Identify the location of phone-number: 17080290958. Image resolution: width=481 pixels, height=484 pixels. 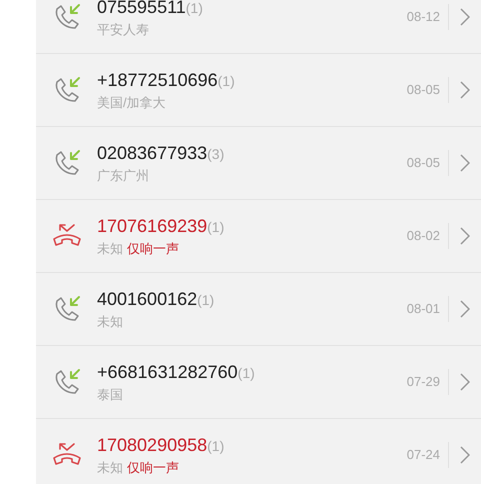
(152, 445).